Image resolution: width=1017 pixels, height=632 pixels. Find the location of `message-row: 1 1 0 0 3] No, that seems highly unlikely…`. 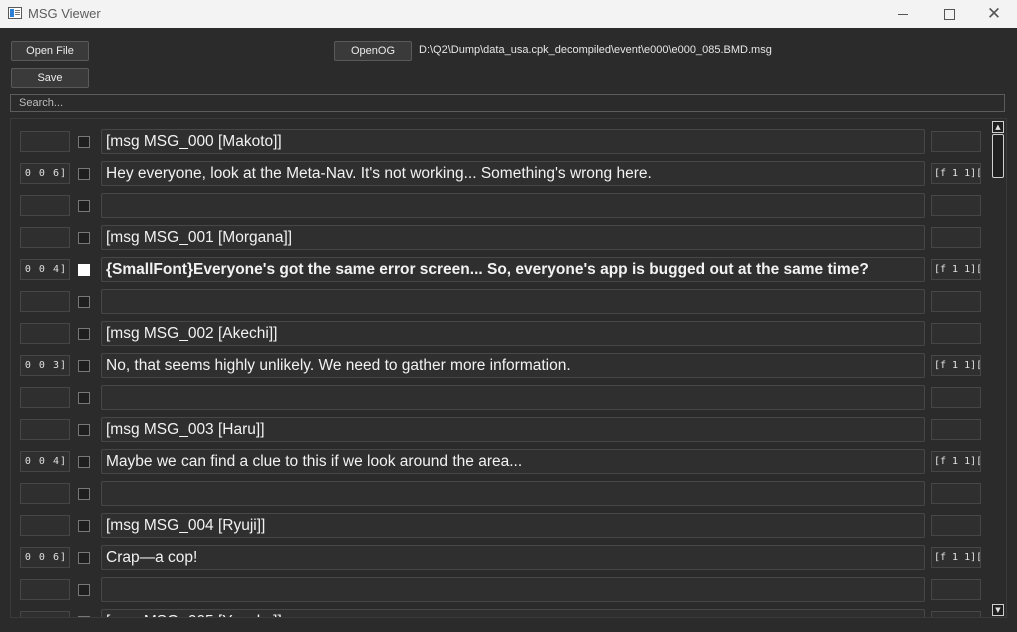

message-row: 1 1 0 0 3] No, that seems highly unlikely… is located at coordinates (501, 366).